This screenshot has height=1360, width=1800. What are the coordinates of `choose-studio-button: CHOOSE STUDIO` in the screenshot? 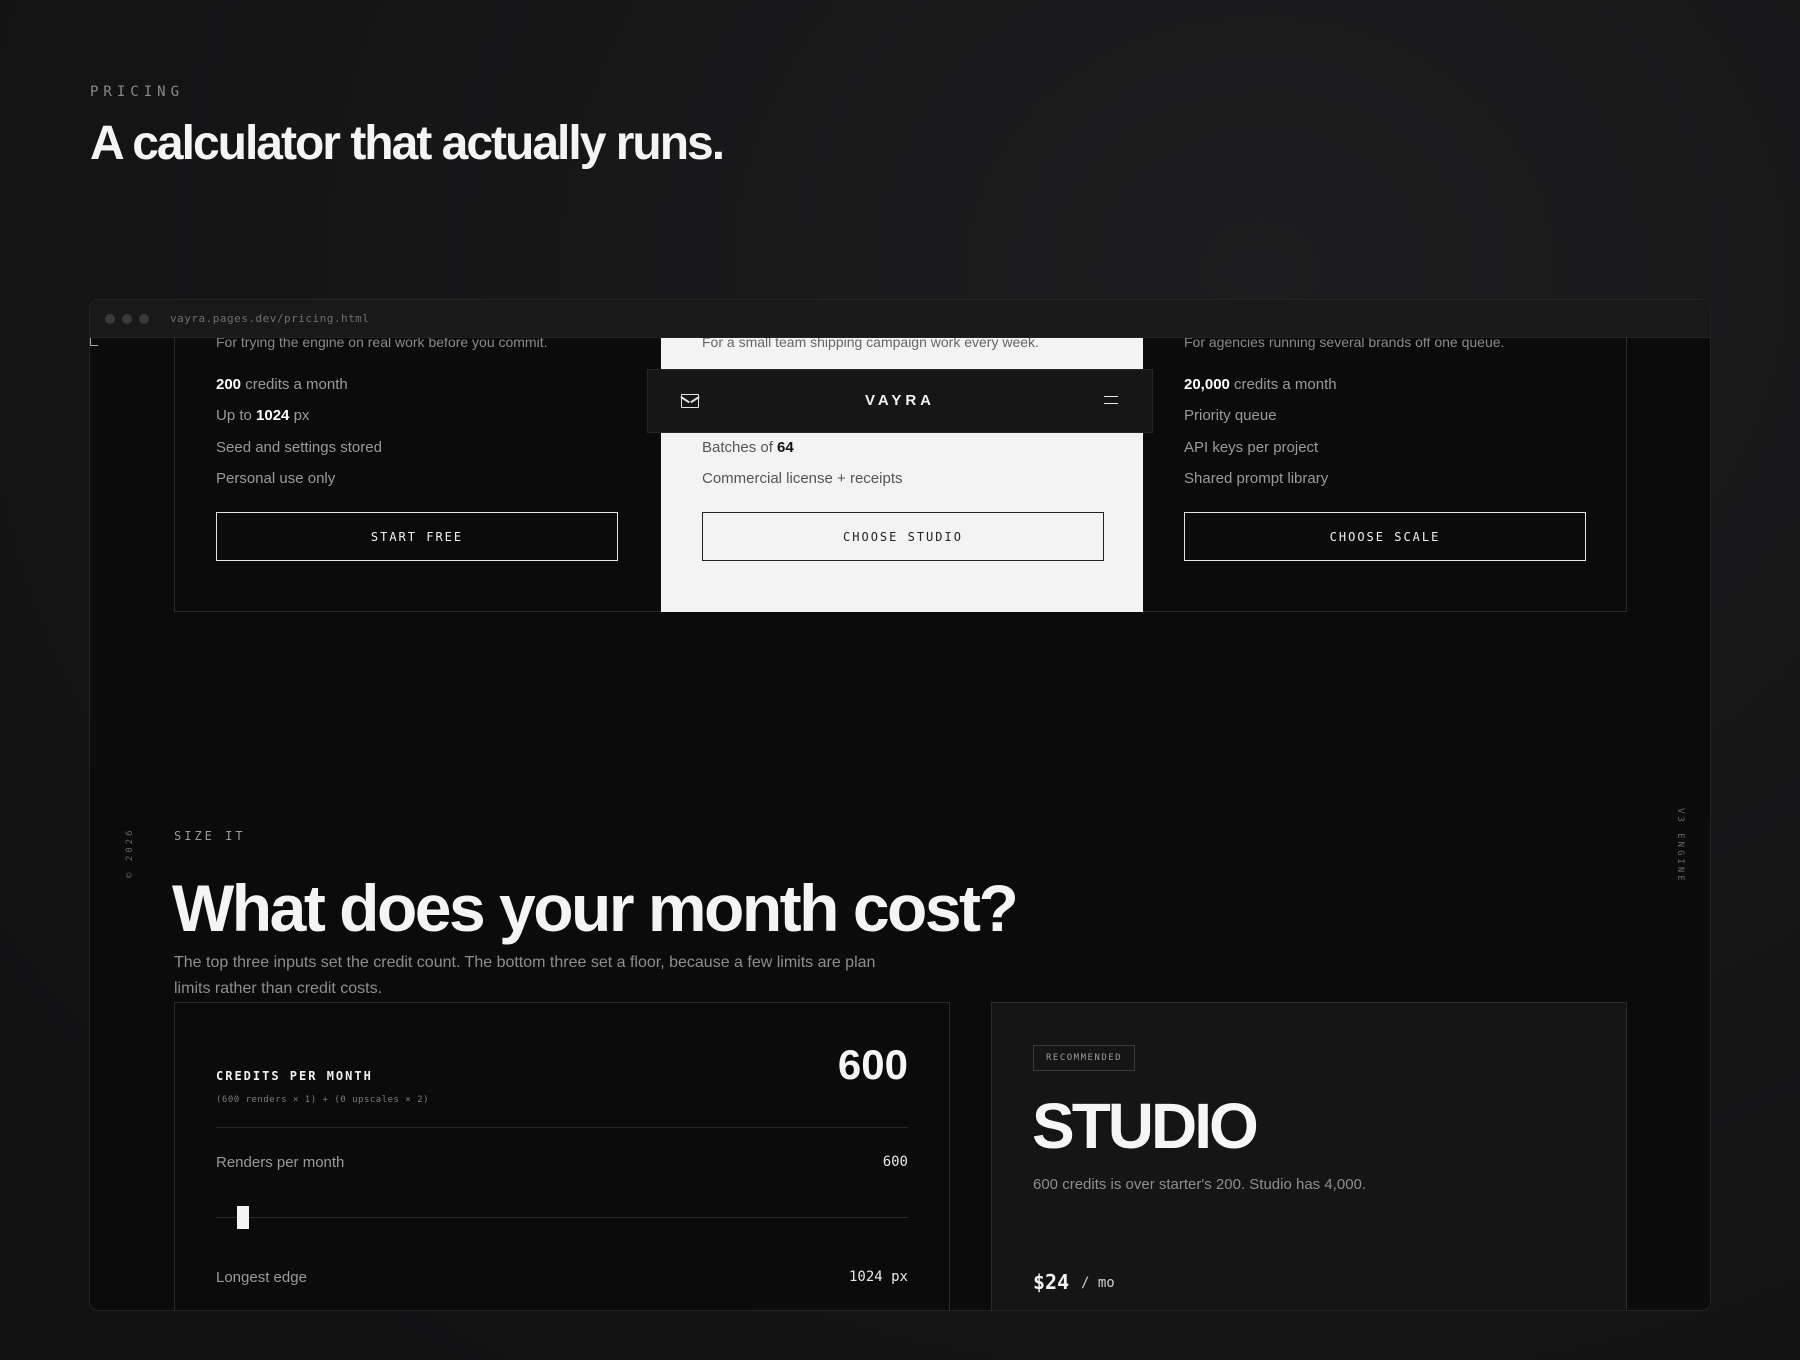 It's located at (903, 536).